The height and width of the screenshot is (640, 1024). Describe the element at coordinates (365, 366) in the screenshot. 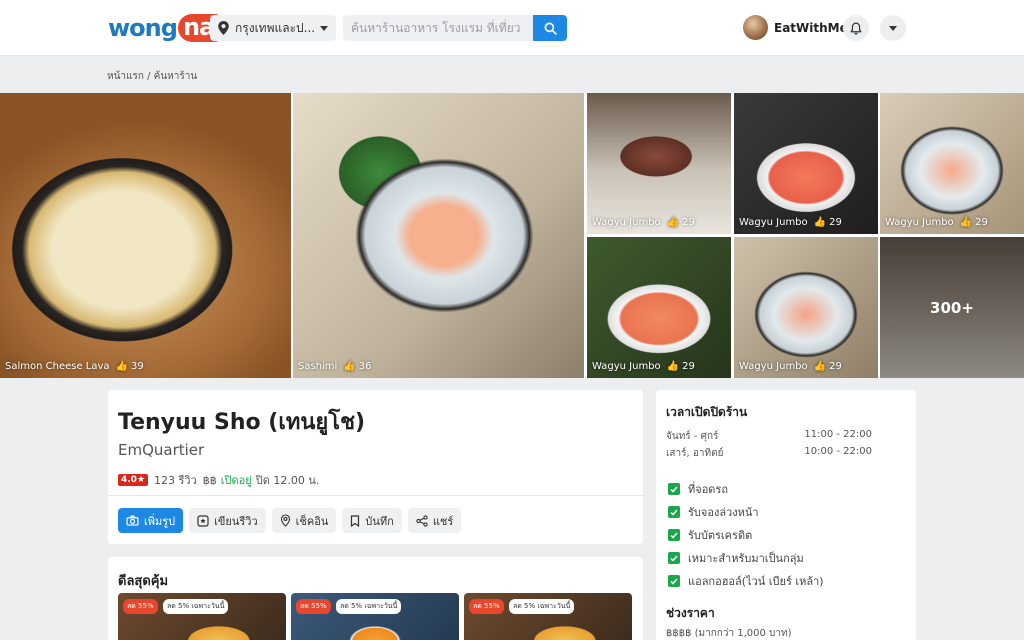

I see `photo-likes: 36` at that location.